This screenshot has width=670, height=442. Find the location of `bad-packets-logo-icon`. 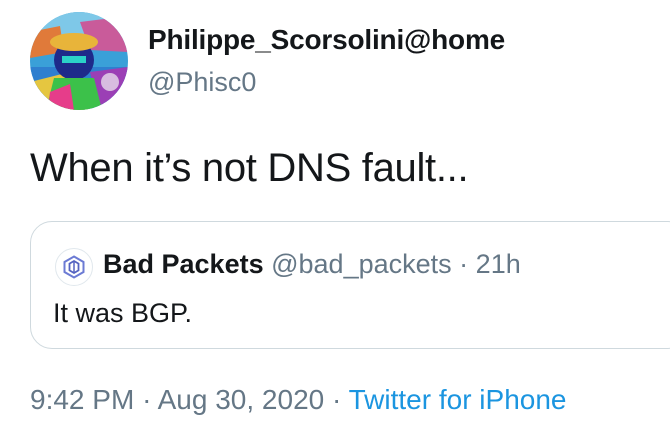

bad-packets-logo-icon is located at coordinates (74, 267).